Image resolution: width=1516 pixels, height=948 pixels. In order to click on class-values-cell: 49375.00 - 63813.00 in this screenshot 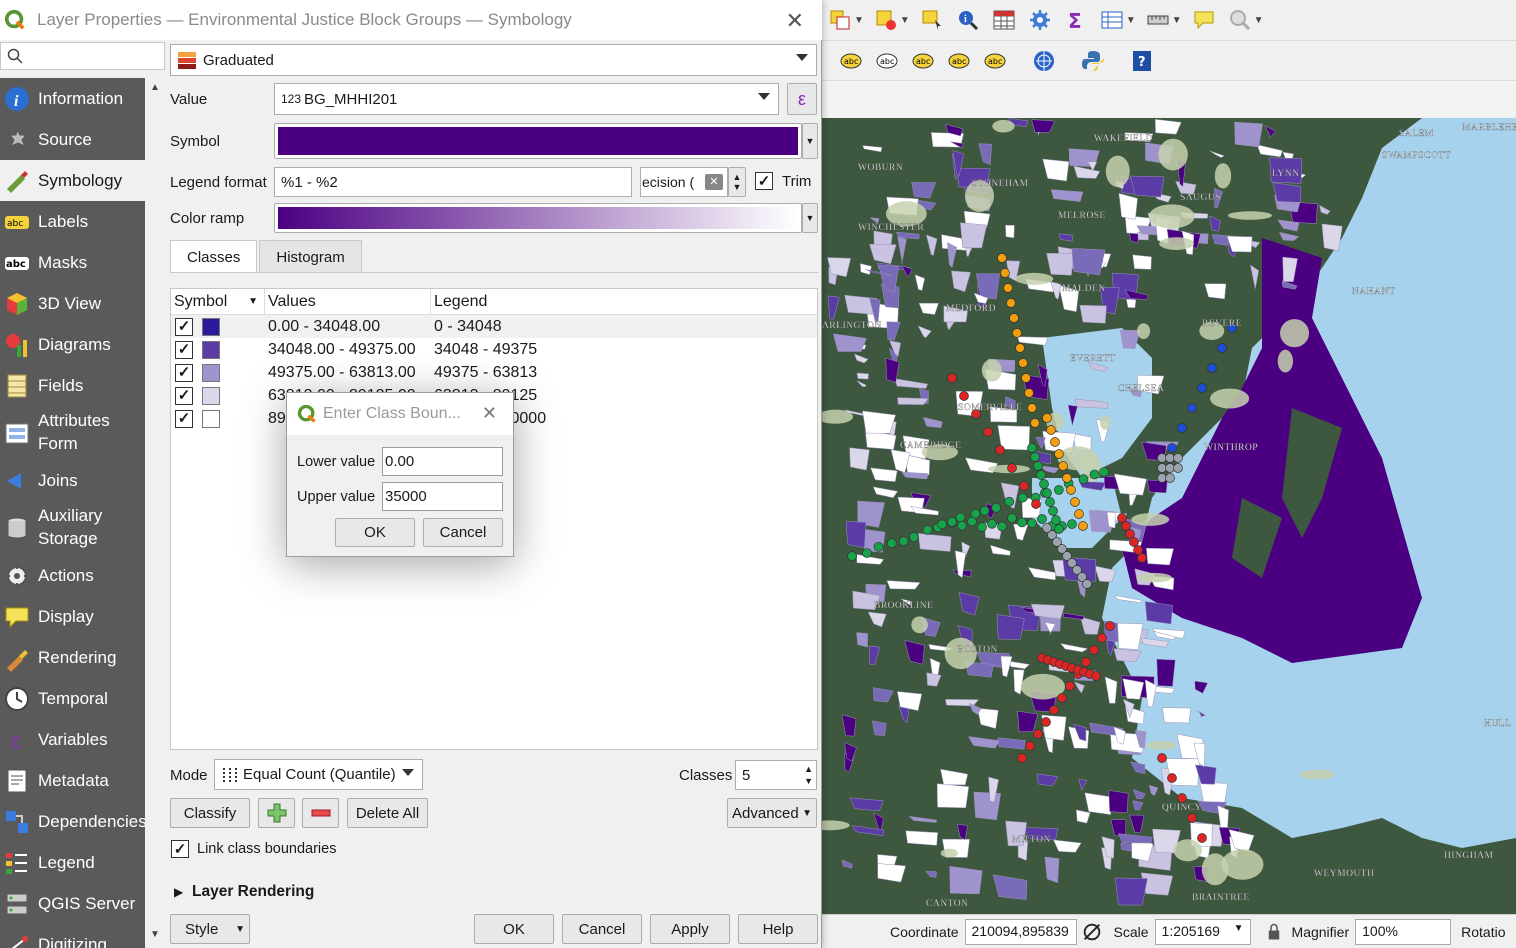, I will do `click(348, 373)`.